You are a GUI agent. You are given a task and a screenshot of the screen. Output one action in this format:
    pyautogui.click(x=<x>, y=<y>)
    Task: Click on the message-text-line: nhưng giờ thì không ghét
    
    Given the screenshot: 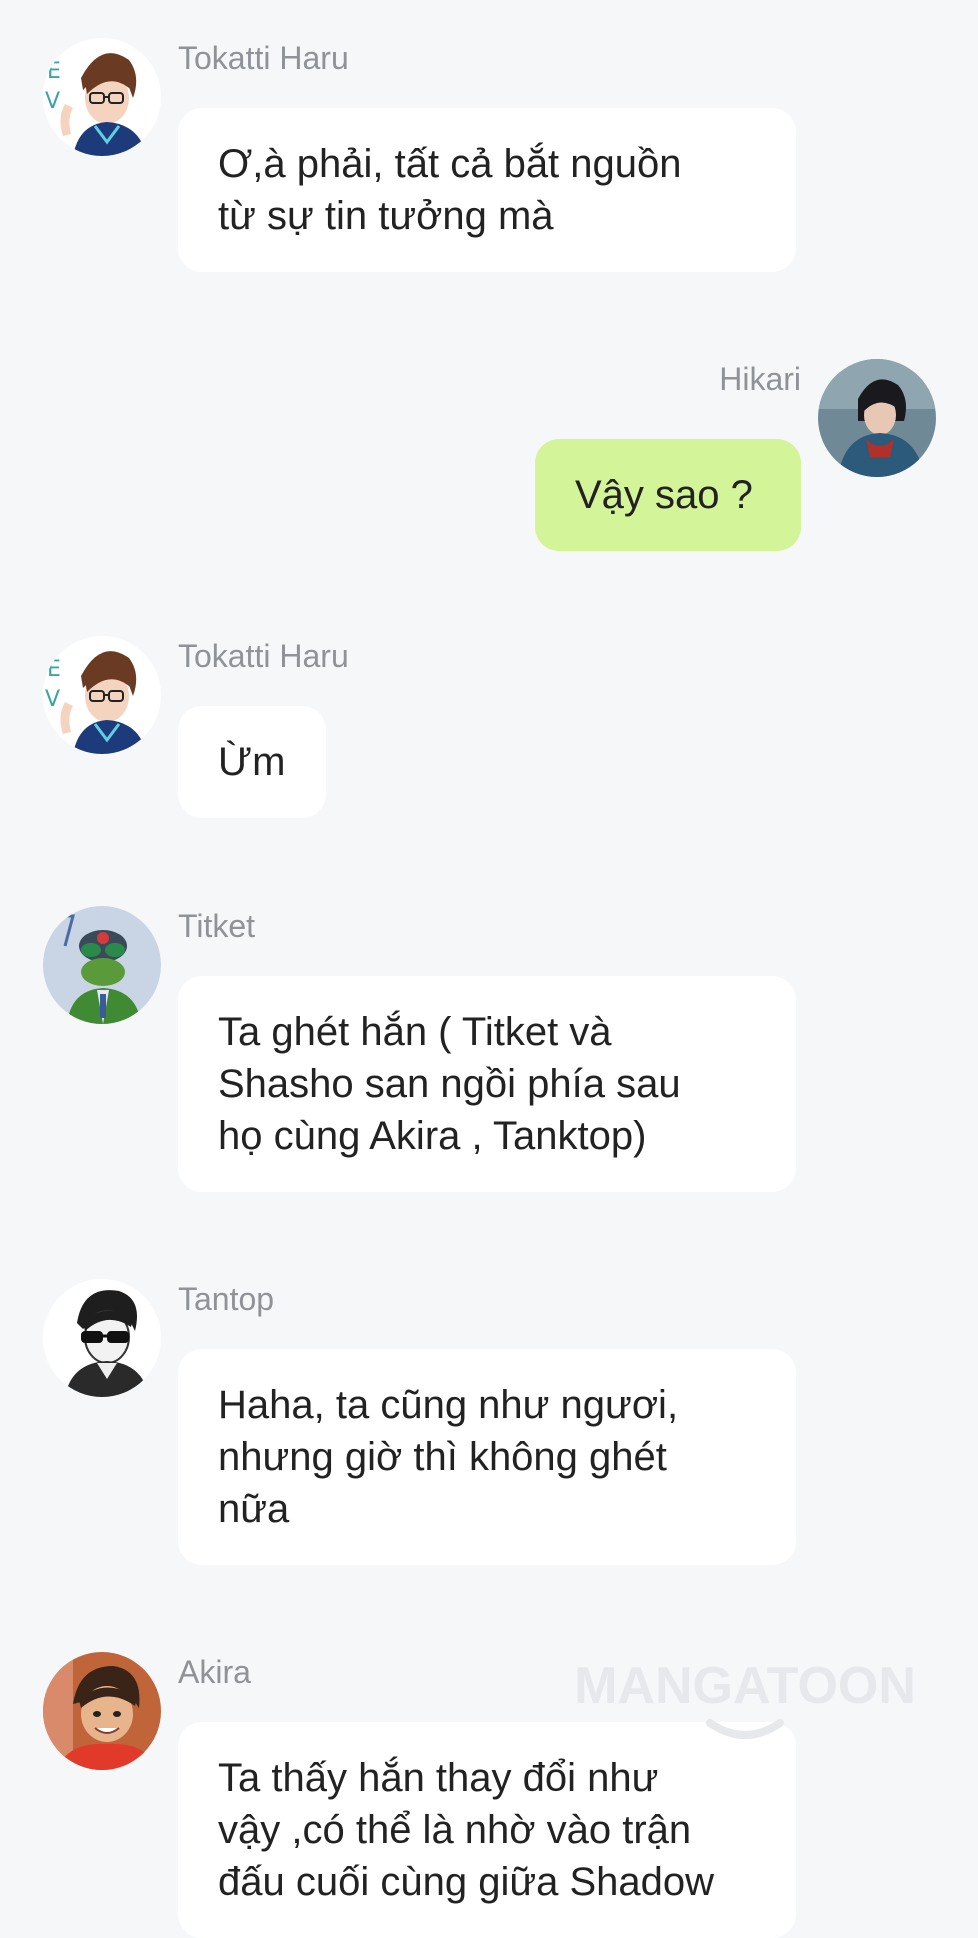 What is the action you would take?
    pyautogui.click(x=442, y=1457)
    